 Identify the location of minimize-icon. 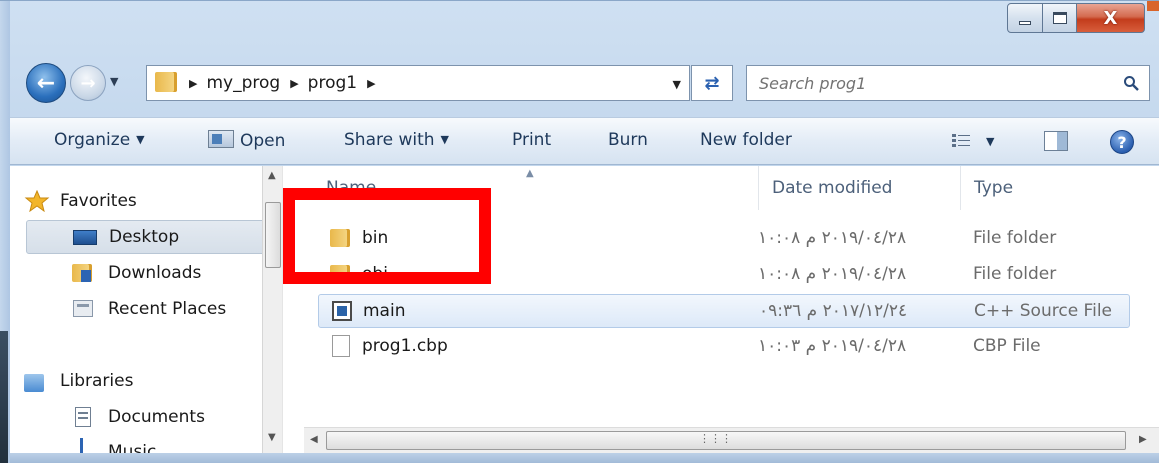
(1025, 23).